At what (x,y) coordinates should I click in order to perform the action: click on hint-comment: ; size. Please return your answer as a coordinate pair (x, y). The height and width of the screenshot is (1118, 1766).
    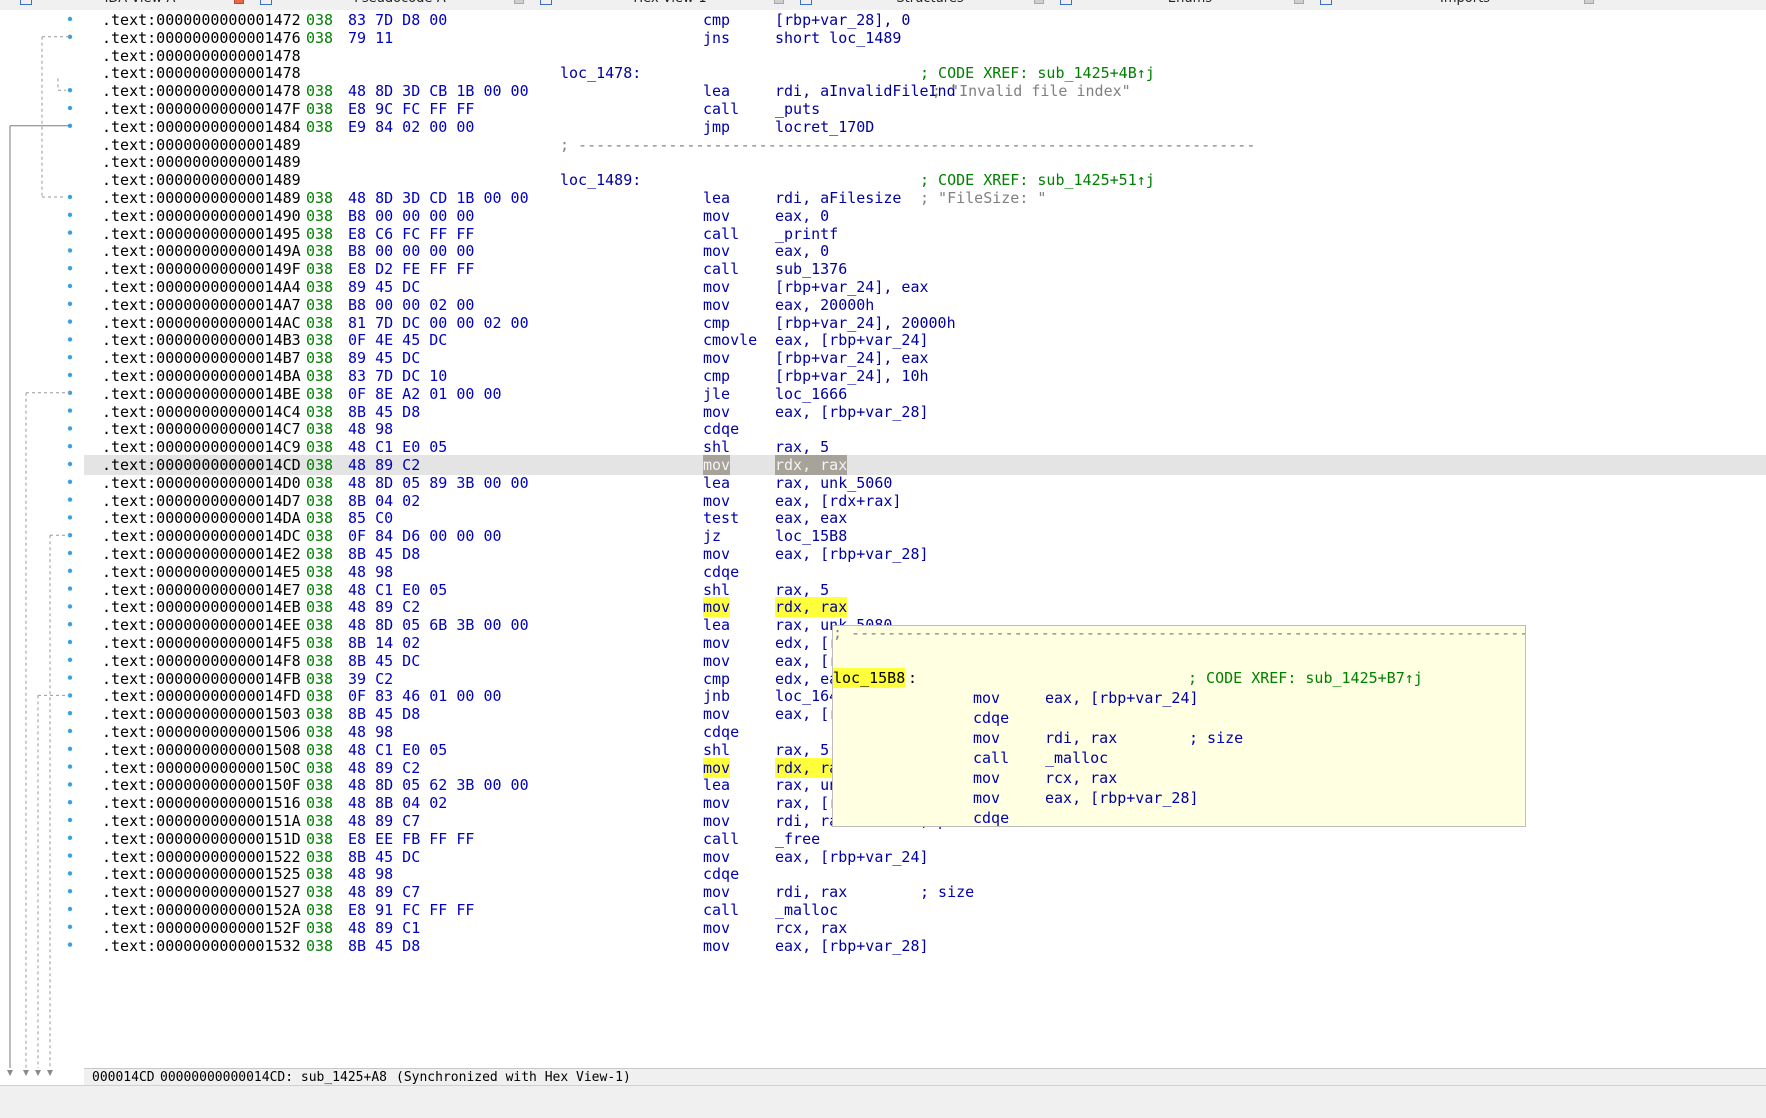
    Looking at the image, I should click on (1216, 738).